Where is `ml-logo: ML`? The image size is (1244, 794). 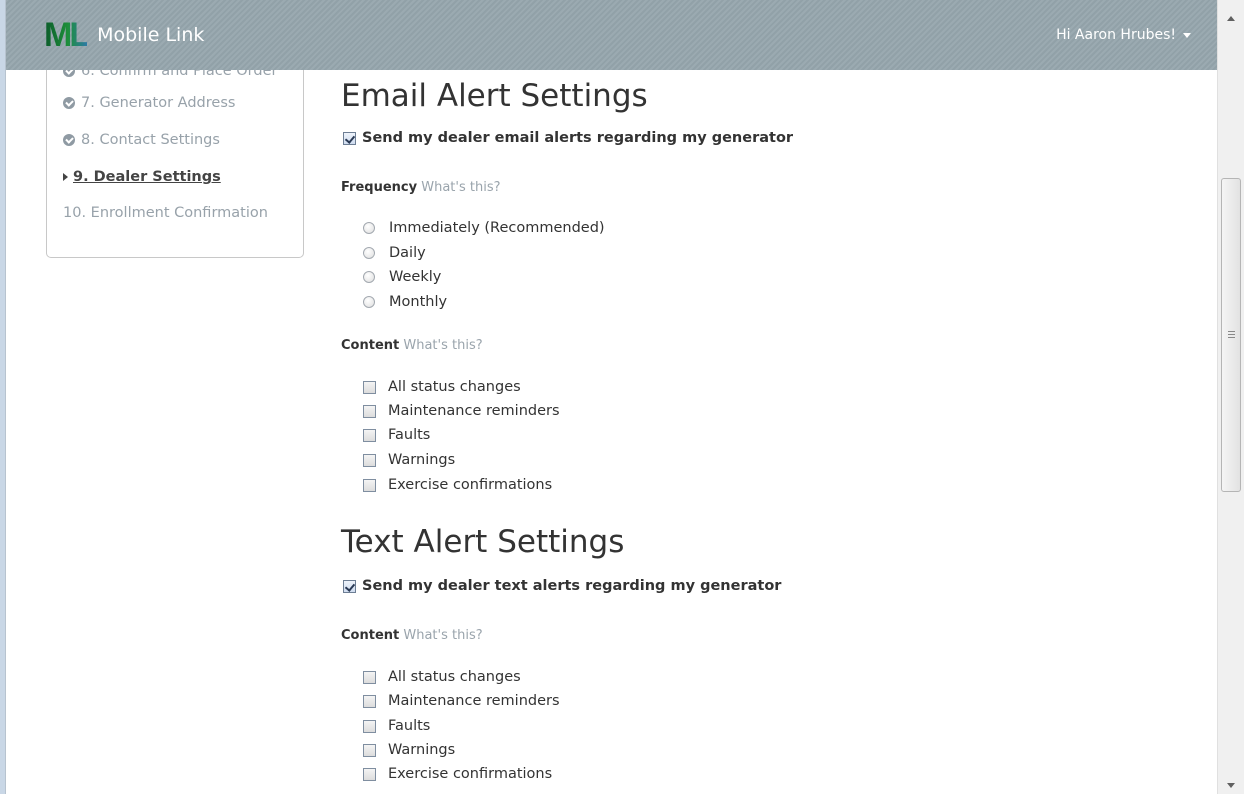
ml-logo: ML is located at coordinates (67, 34).